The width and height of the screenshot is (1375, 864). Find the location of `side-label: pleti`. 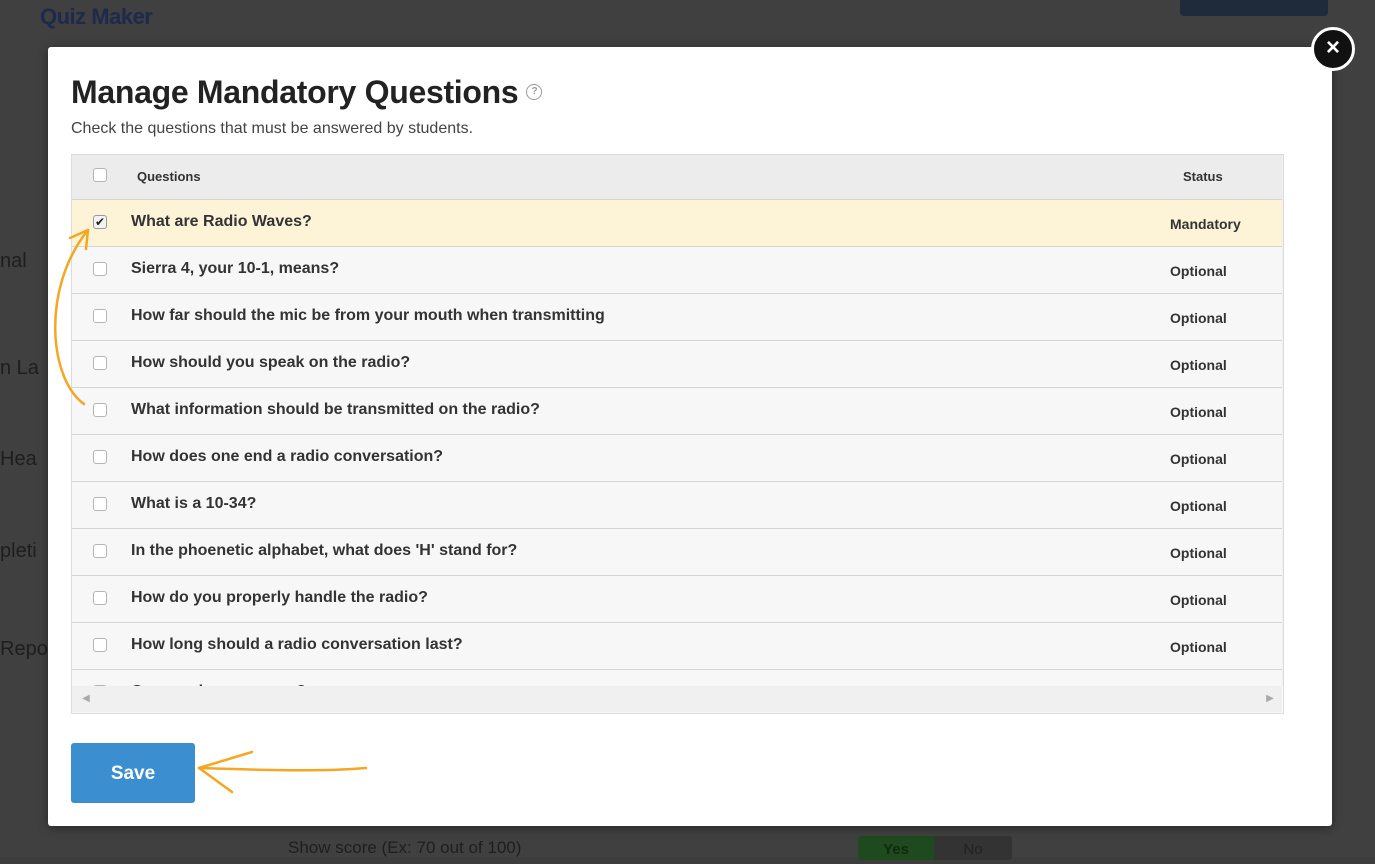

side-label: pleti is located at coordinates (18, 551).